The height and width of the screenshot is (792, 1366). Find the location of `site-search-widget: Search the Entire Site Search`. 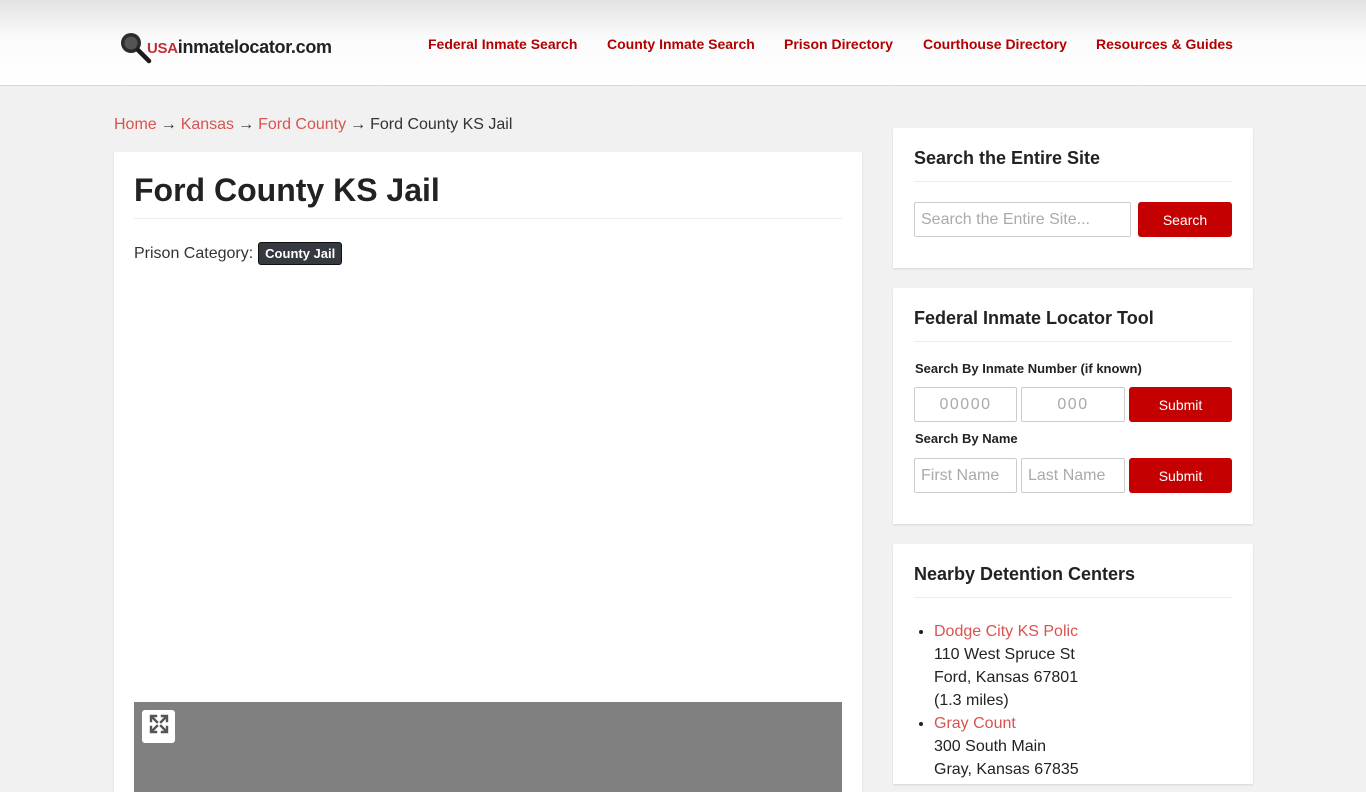

site-search-widget: Search the Entire Site Search is located at coordinates (1073, 198).